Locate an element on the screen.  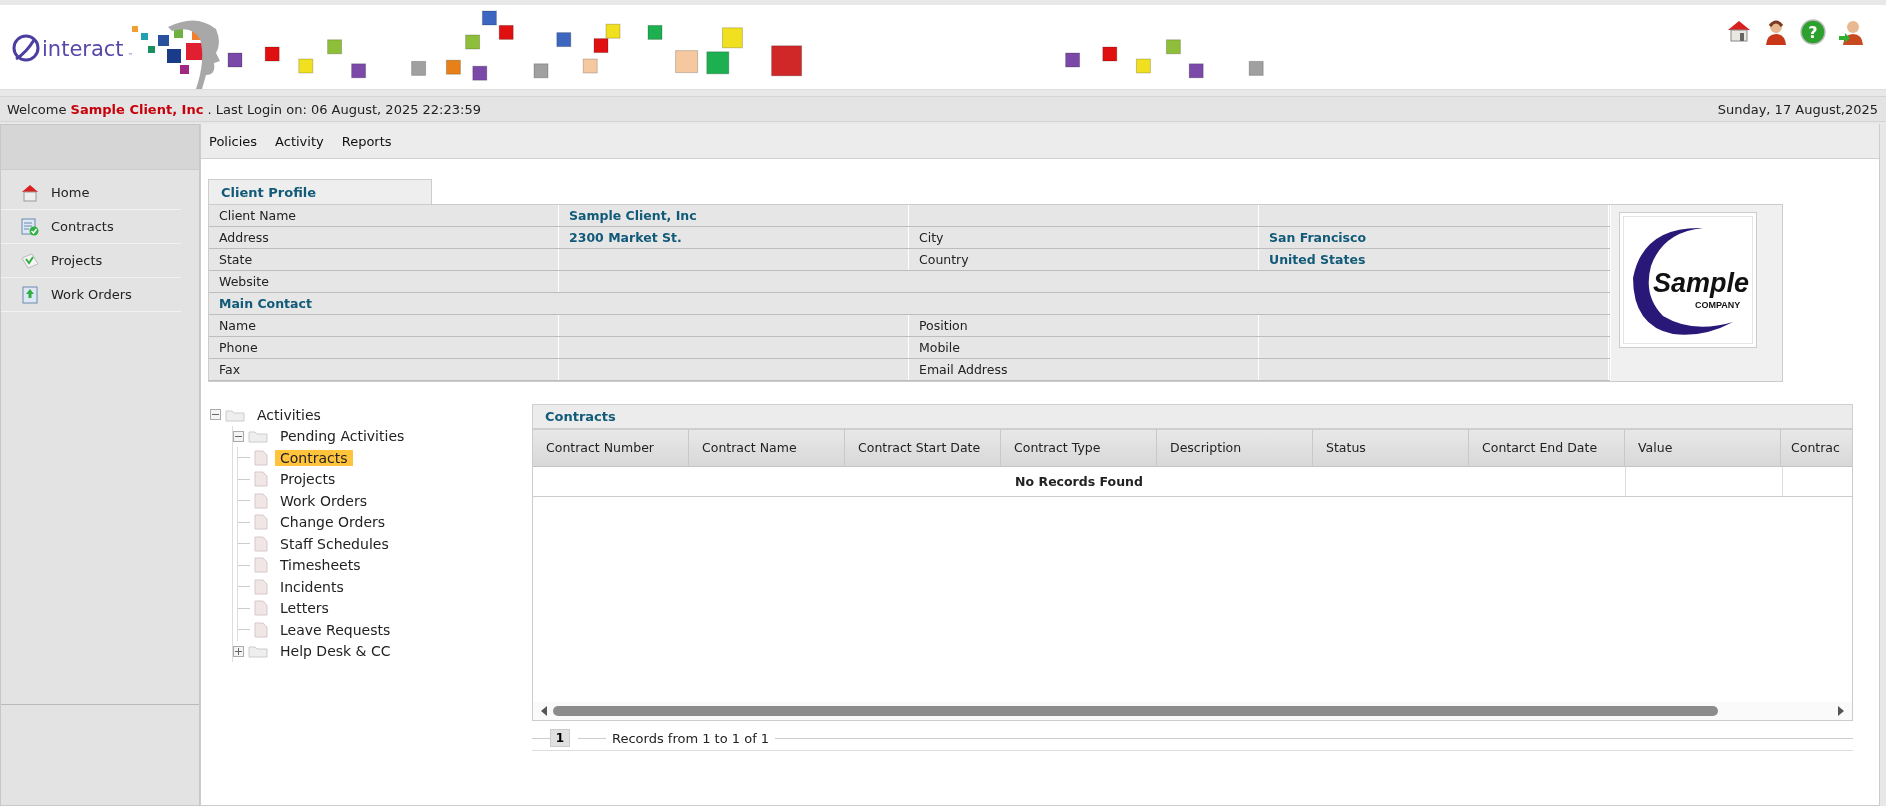
column-header: Value is located at coordinates (1703, 448).